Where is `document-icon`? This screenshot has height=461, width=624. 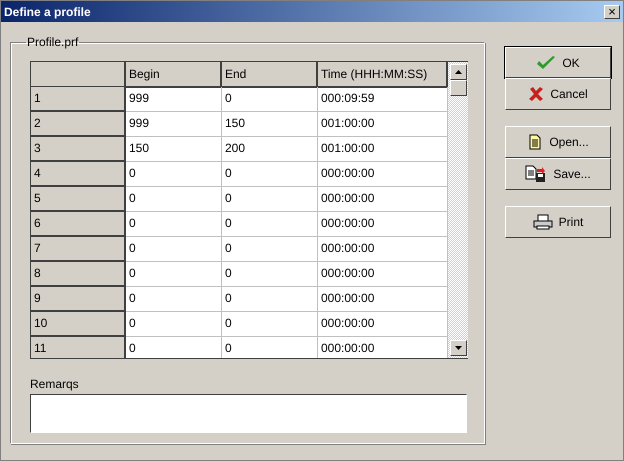
document-icon is located at coordinates (535, 142).